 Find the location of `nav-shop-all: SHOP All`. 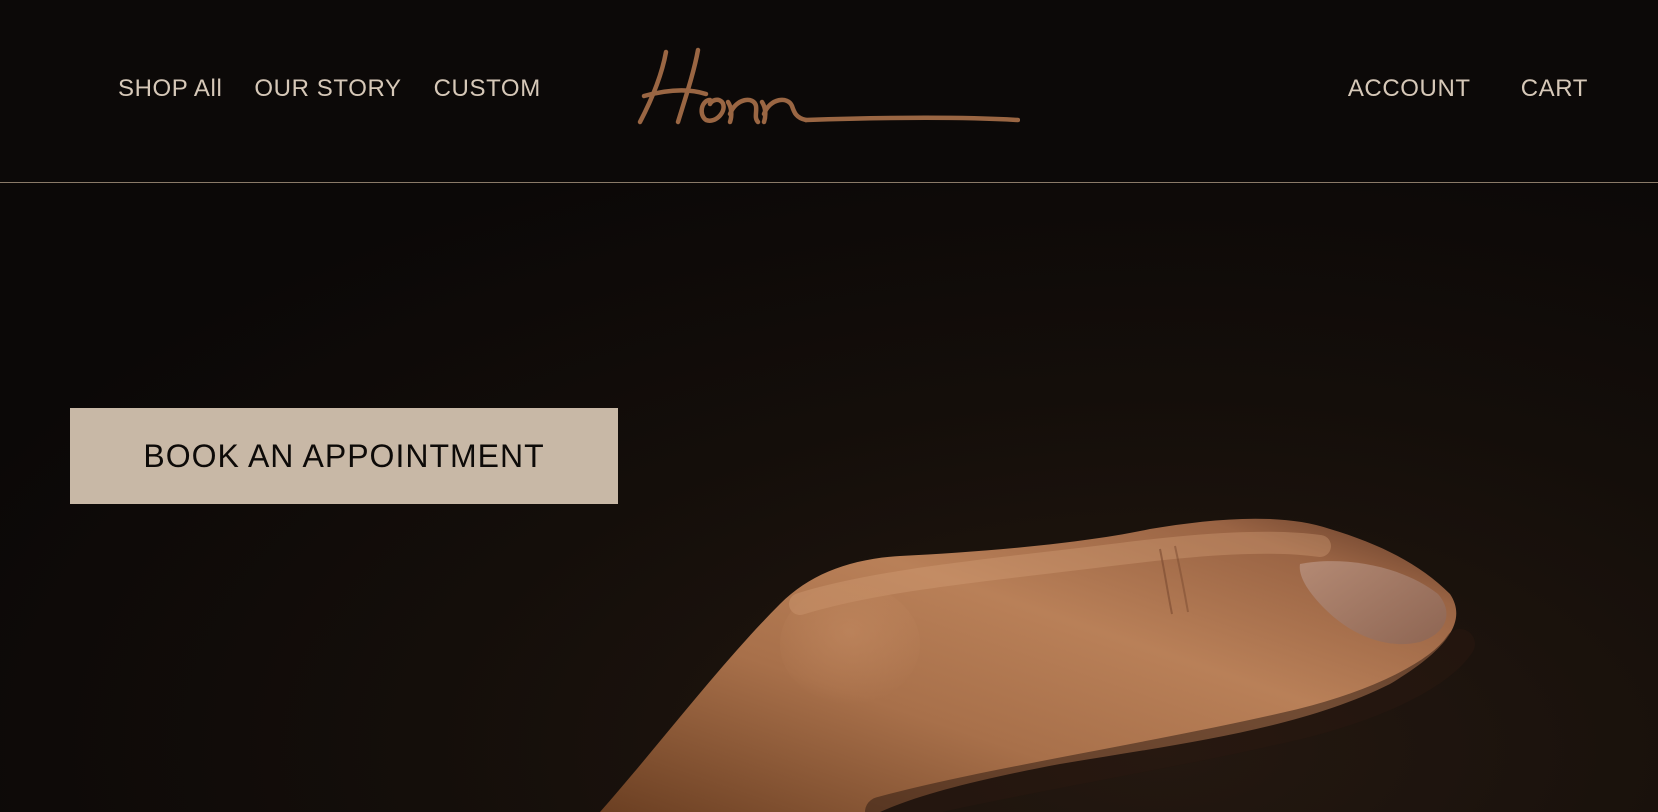

nav-shop-all: SHOP All is located at coordinates (170, 89).